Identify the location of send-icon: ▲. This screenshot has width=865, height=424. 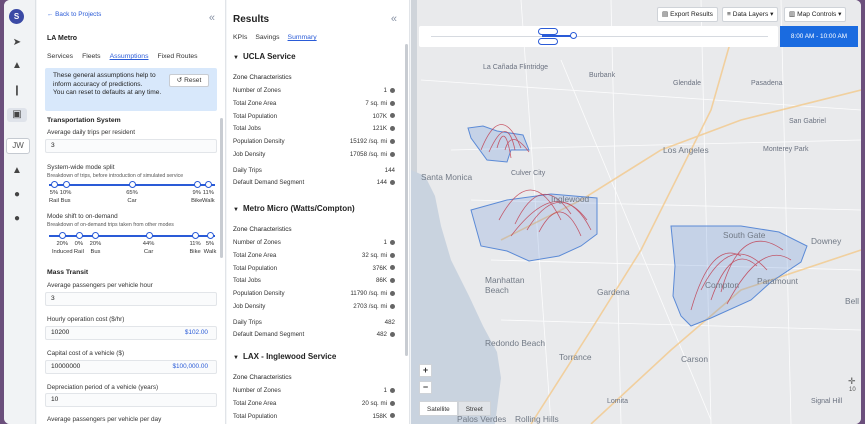
(17, 66).